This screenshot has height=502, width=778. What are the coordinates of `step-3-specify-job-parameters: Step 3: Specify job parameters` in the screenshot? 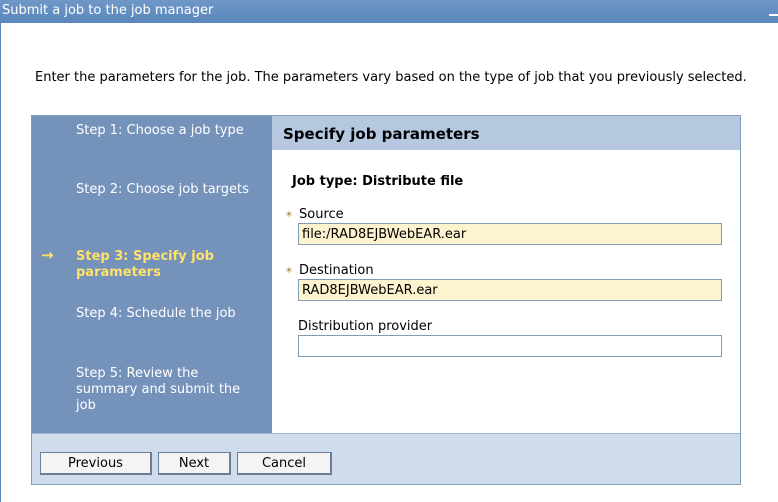 It's located at (145, 264).